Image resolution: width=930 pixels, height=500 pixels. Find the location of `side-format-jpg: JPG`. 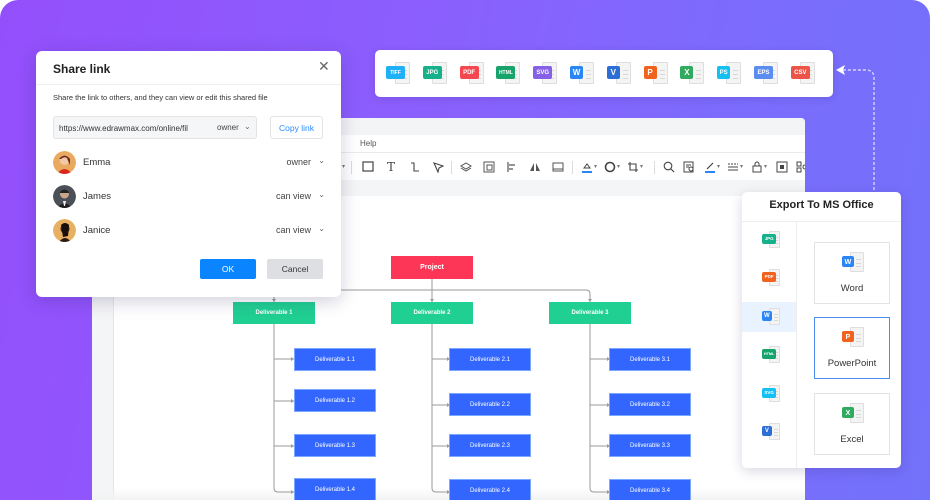

side-format-jpg: JPG is located at coordinates (769, 240).